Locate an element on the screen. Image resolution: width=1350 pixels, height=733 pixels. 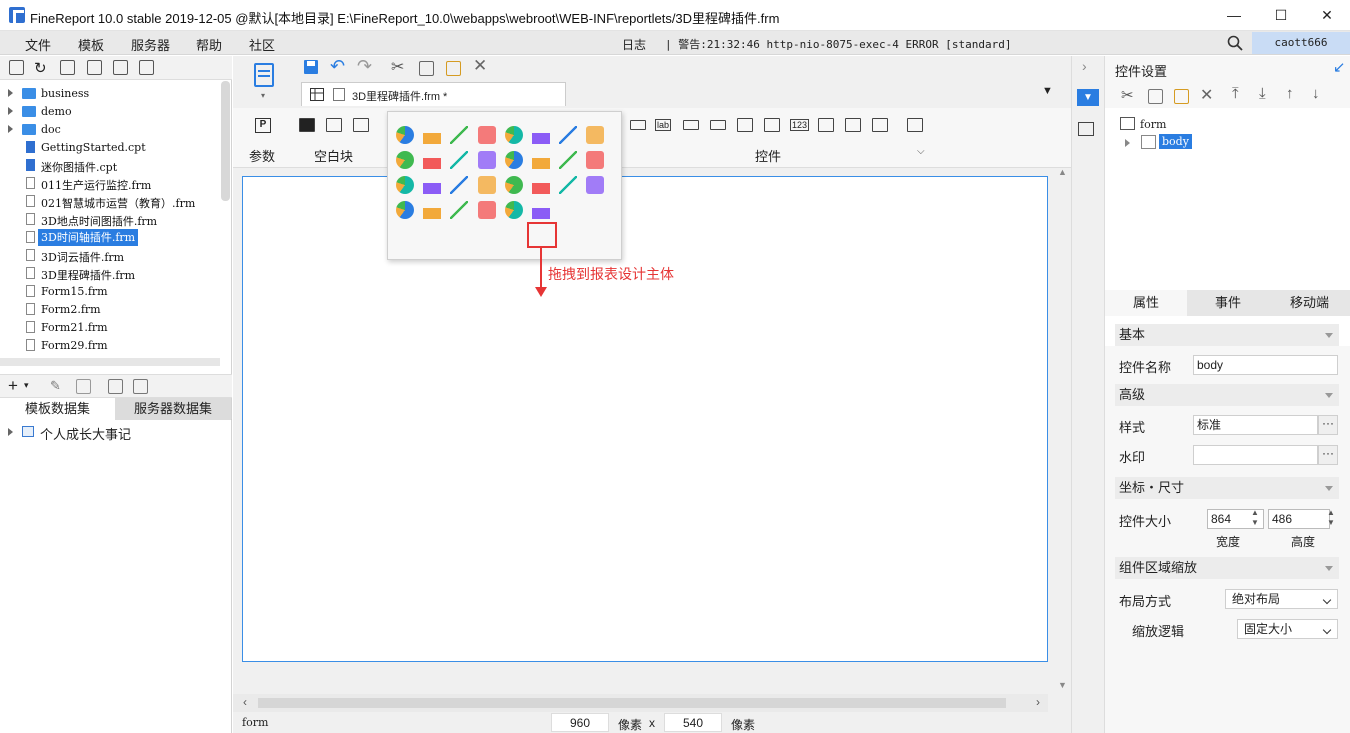
search-icon is located at coordinates (1235, 43).